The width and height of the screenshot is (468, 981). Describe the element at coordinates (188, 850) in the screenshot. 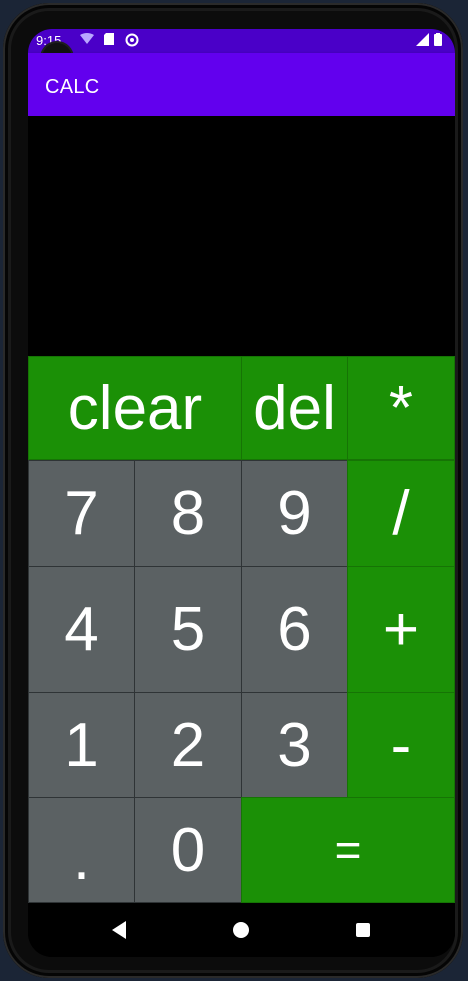

I see `zero-button: 0` at that location.